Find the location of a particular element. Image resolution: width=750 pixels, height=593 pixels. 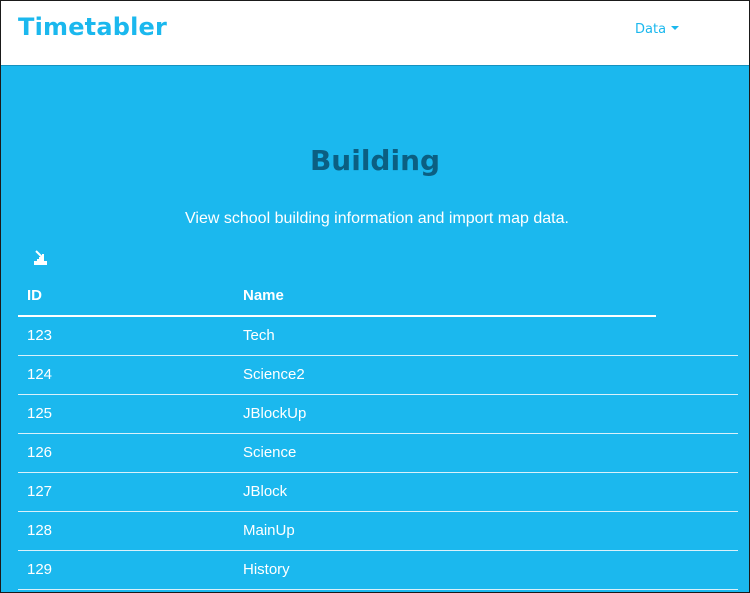

table-row: 129 History is located at coordinates (378, 570).